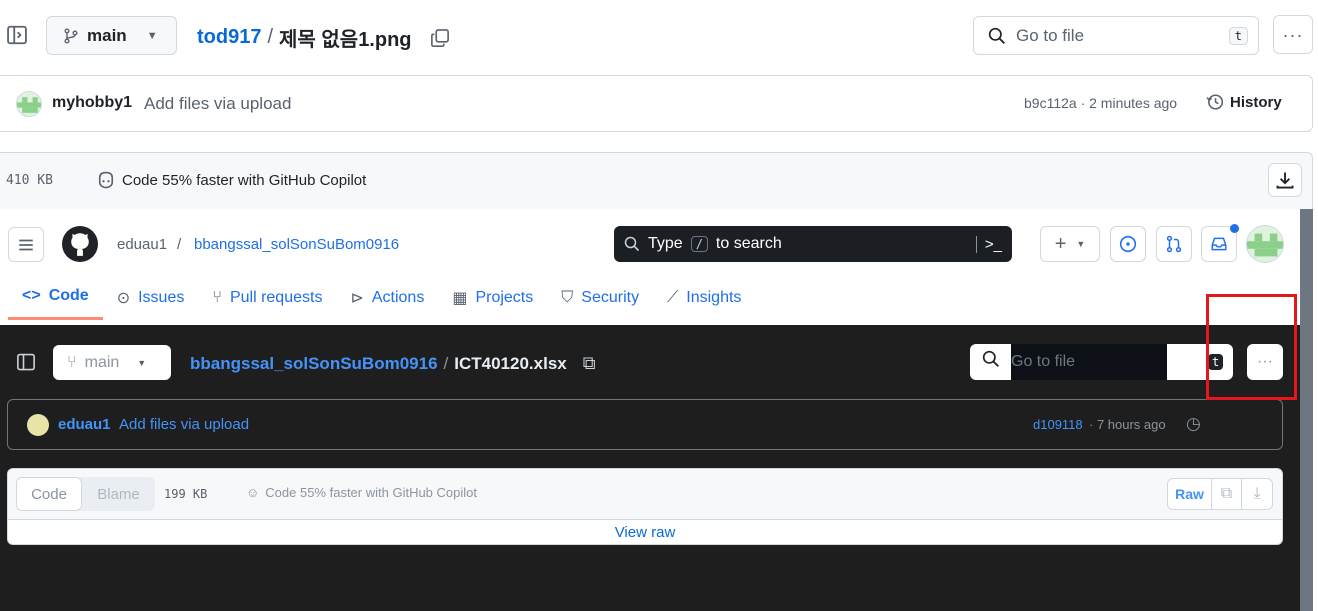 This screenshot has height=611, width=1318. What do you see at coordinates (244, 180) in the screenshot?
I see `copilot-promo-label: Code 55% faster with GitHub Copilot` at bounding box center [244, 180].